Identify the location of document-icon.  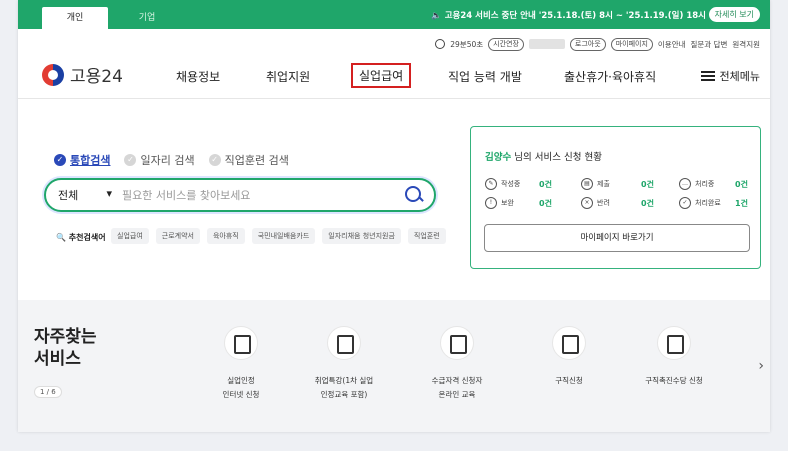
(241, 343).